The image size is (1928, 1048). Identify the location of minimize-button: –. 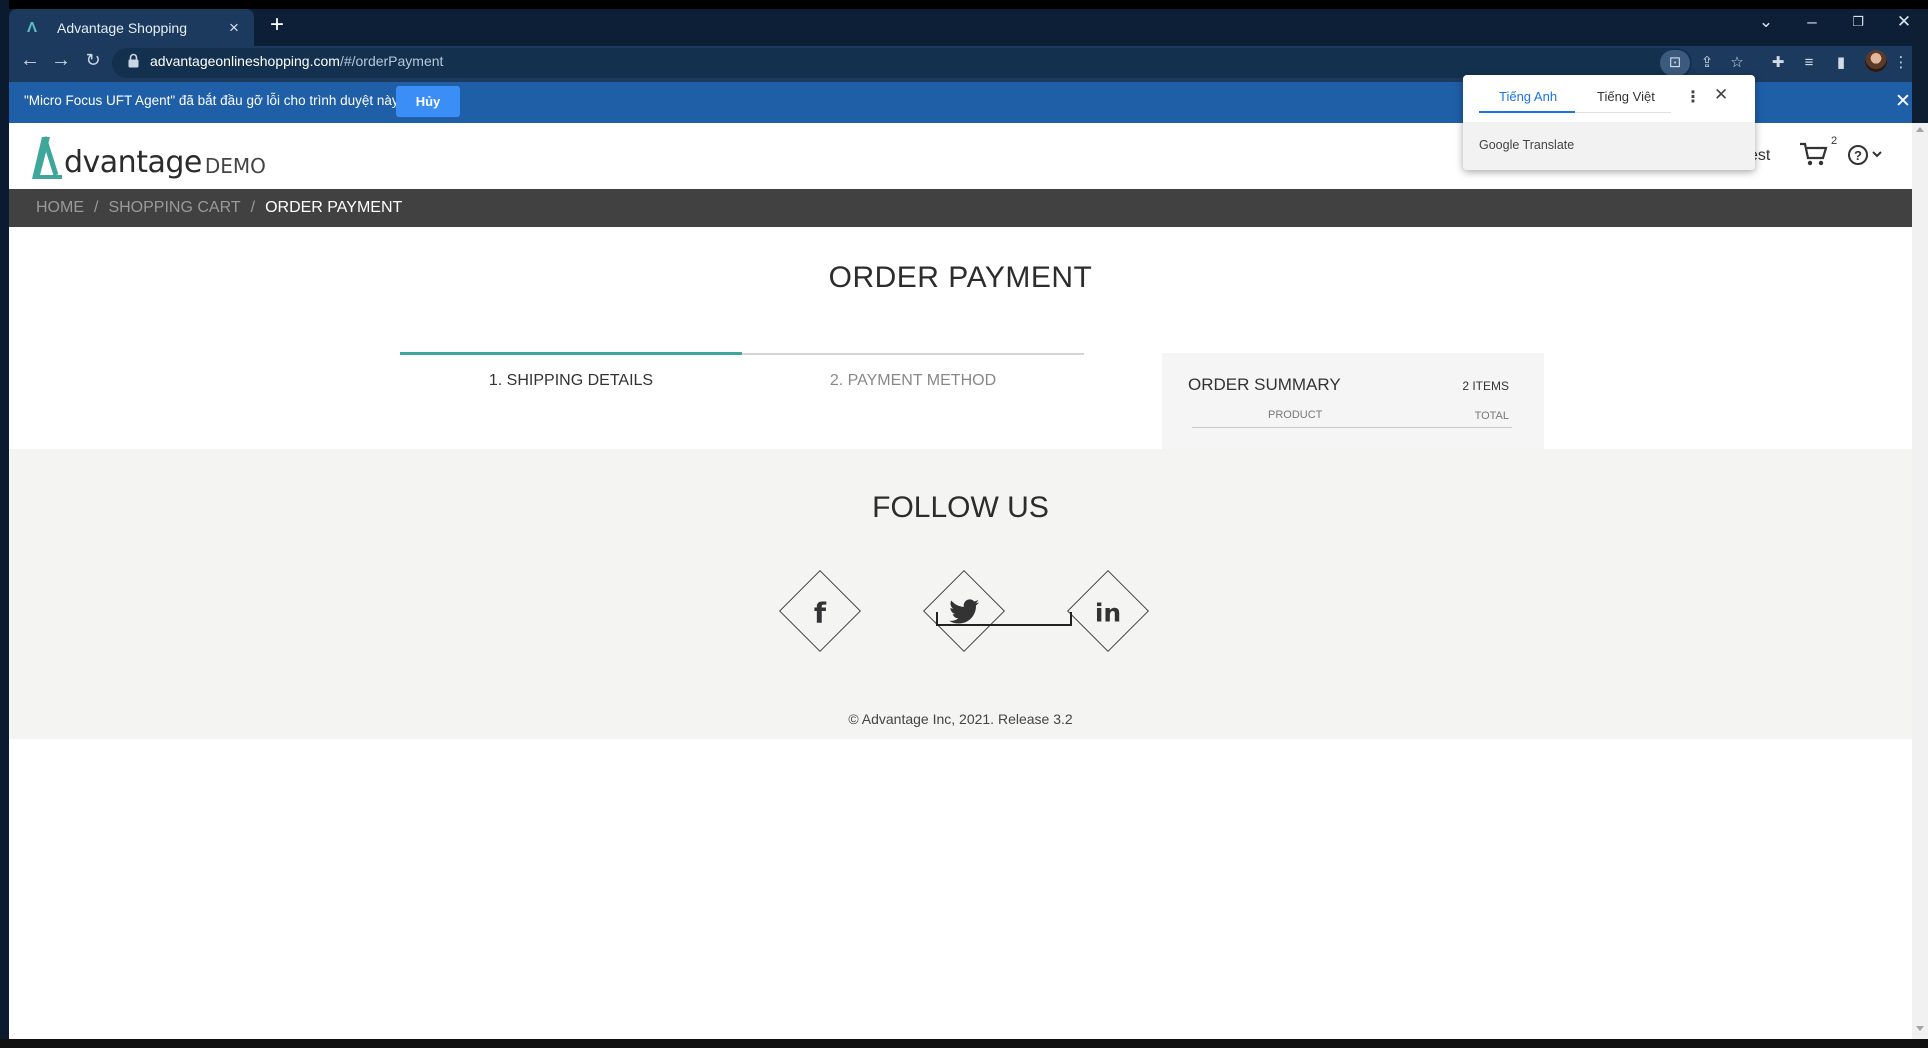
(1812, 22).